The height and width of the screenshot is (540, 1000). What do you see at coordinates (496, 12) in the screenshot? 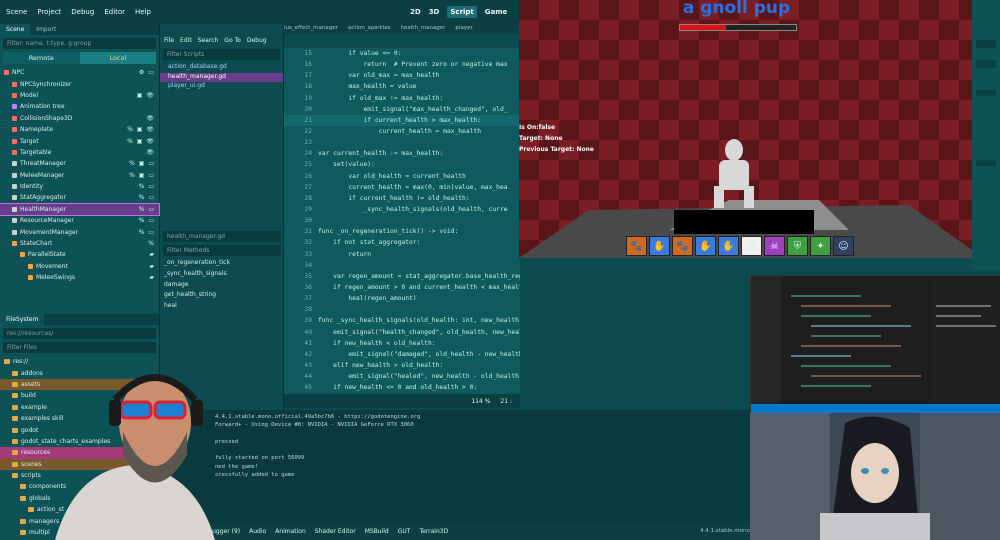
I see `mode-game-button: Game` at bounding box center [496, 12].